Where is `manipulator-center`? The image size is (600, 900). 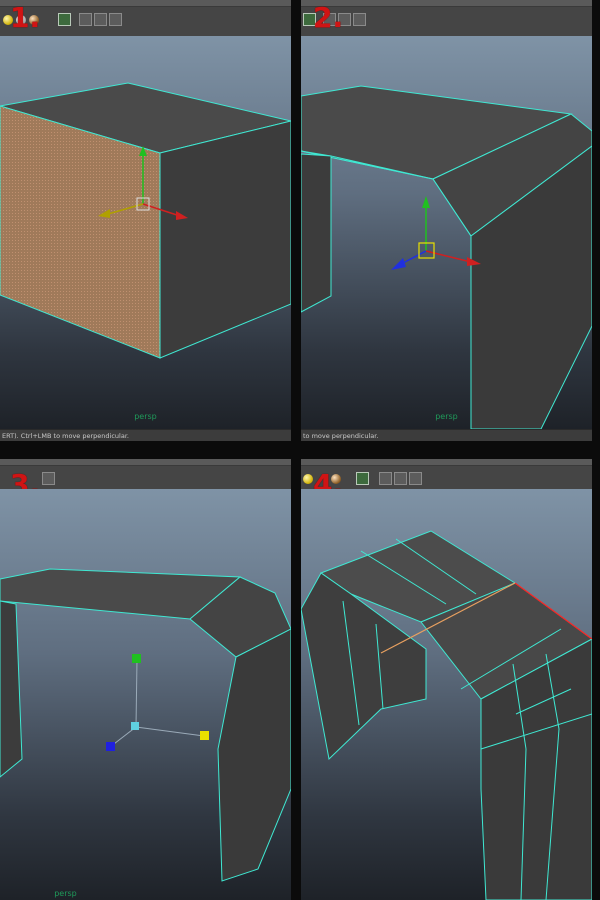
manipulator-center is located at coordinates (135, 726).